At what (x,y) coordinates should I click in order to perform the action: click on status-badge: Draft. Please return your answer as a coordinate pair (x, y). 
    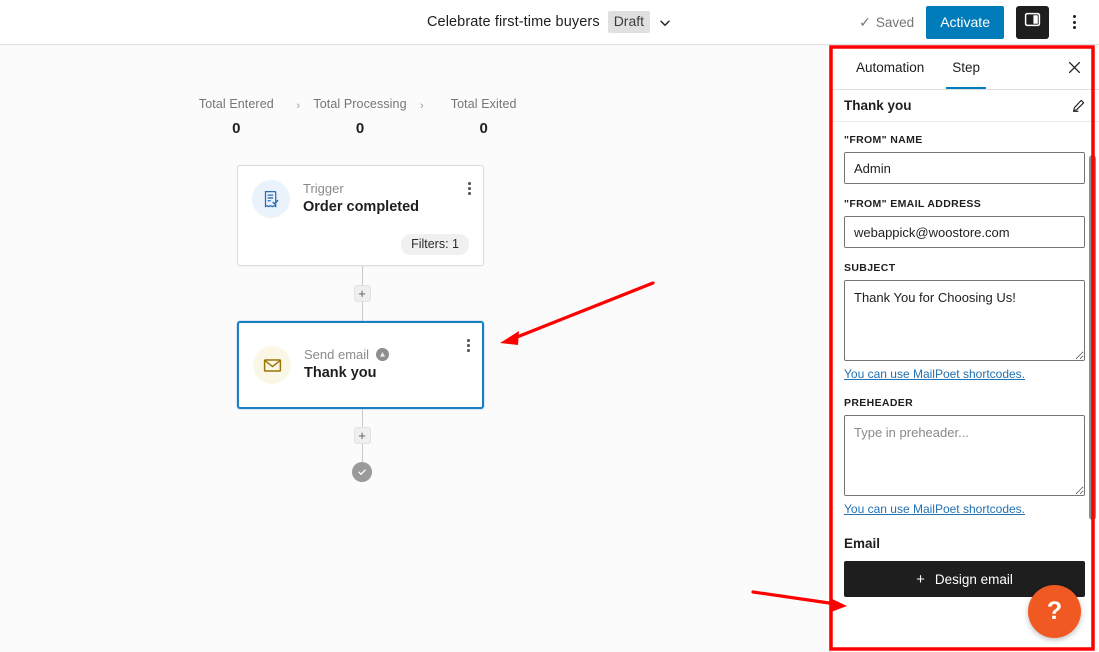
    Looking at the image, I should click on (629, 22).